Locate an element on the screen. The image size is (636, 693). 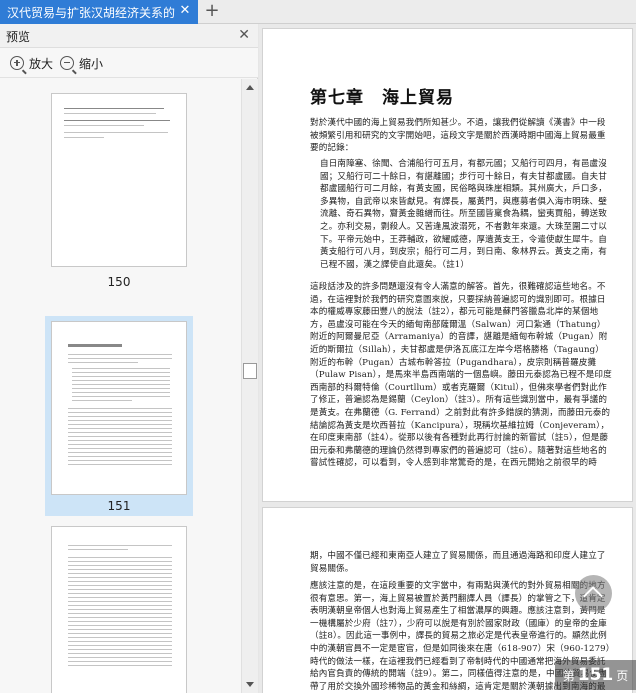
zoom-out-icon is located at coordinates (67, 63).